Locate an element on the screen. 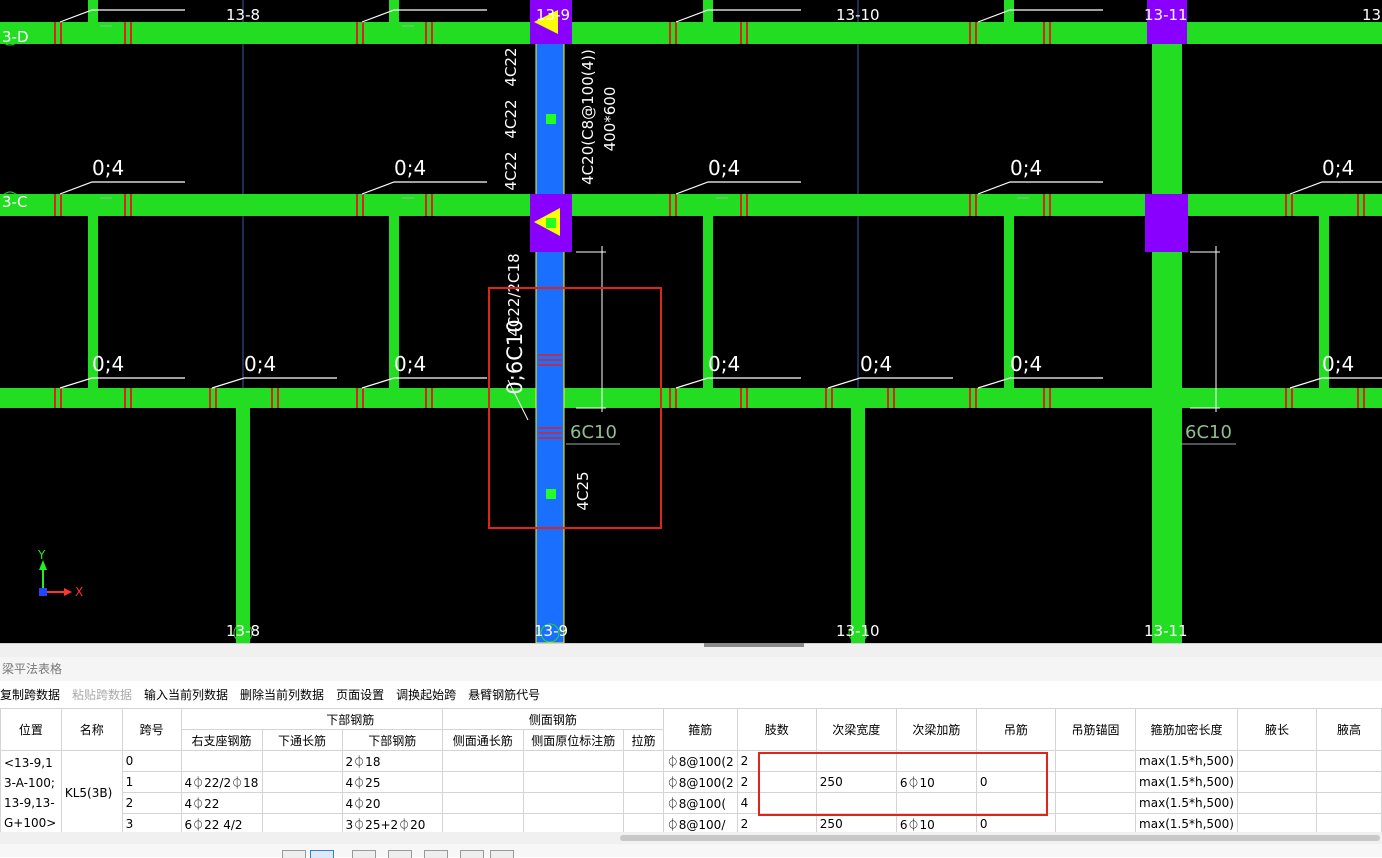 The height and width of the screenshot is (858, 1382). delete-column-button: 删除当前列数据 is located at coordinates (282, 695).